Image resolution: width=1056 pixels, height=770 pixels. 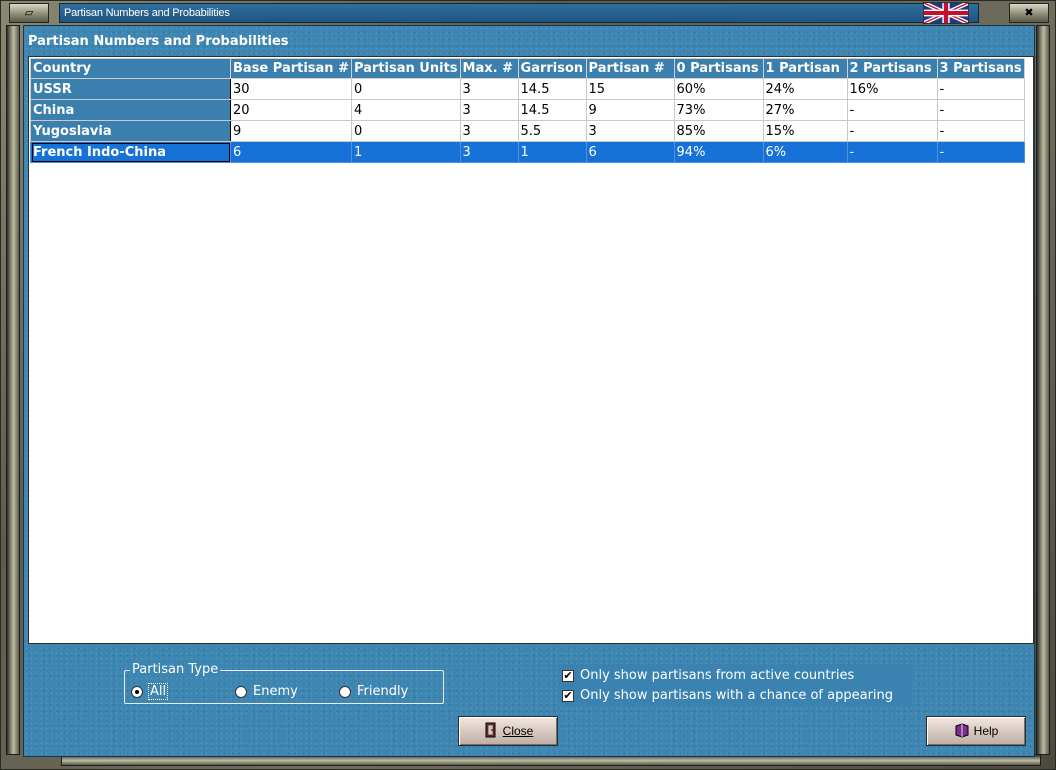 I want to click on table-cell: 4, so click(x=405, y=110).